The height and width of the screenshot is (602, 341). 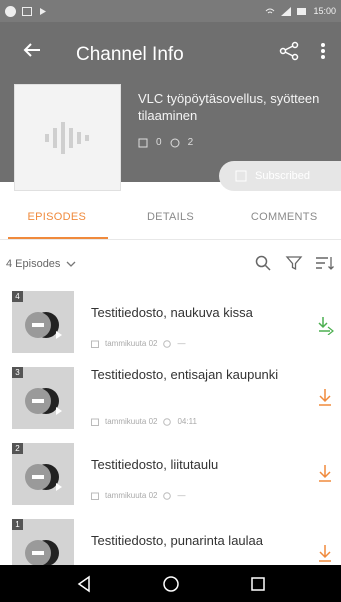 I want to click on episode-count: 0, so click(x=159, y=142).